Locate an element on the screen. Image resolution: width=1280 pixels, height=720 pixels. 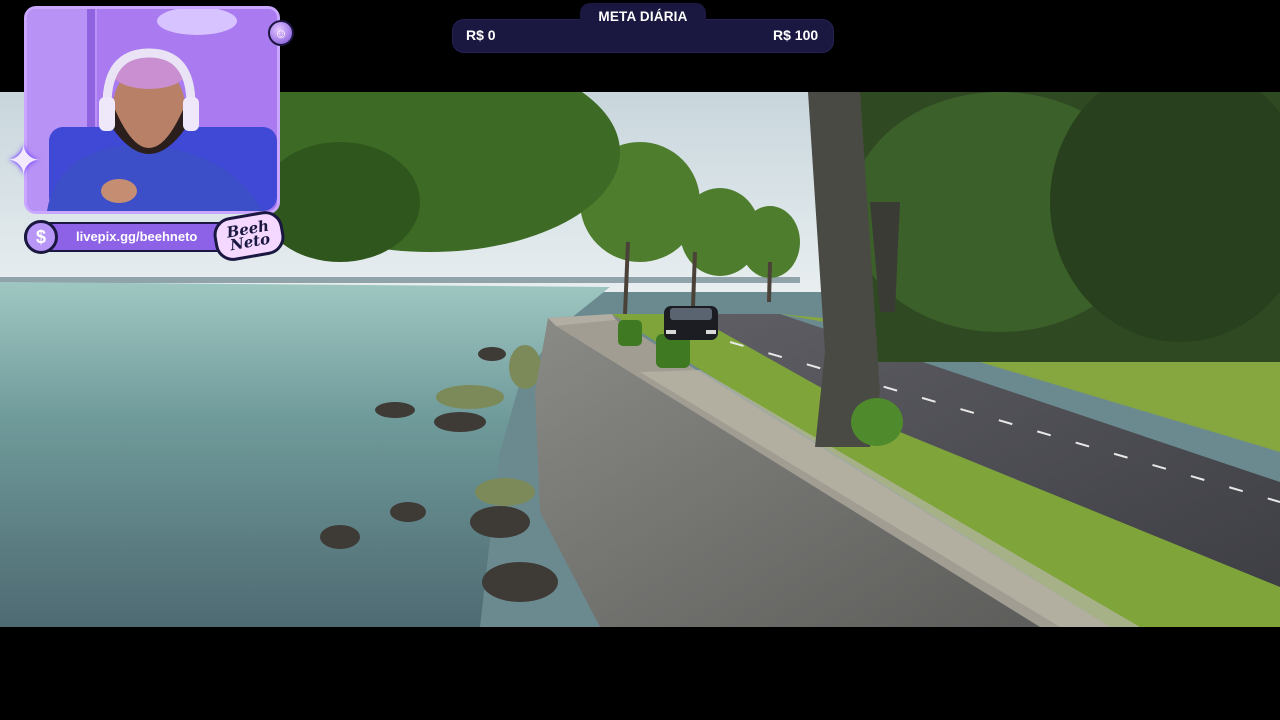
webcam-overlay is located at coordinates (152, 110).